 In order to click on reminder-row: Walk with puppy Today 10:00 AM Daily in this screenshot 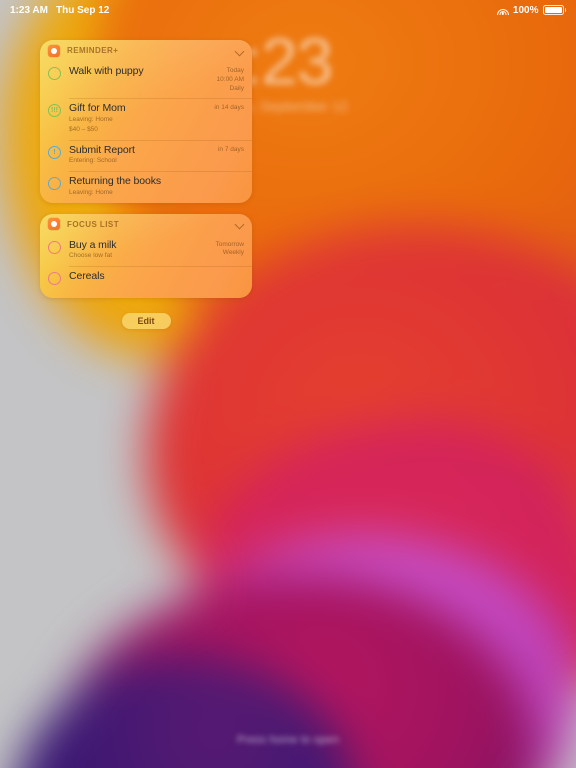, I will do `click(146, 79)`.